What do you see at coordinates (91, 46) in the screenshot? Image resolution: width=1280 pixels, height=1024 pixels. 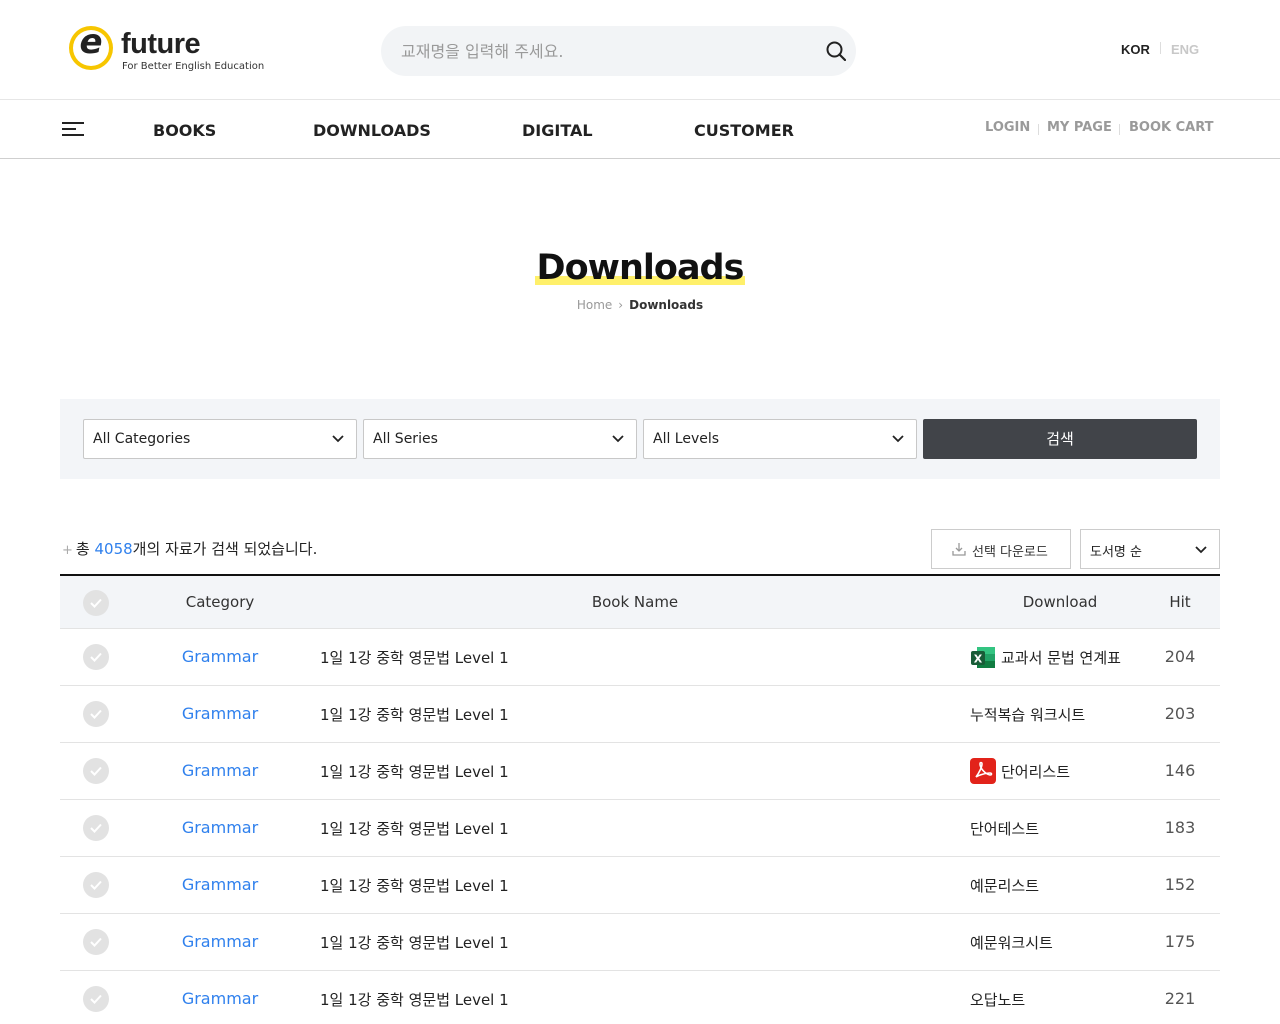 I see `logo-e-mark-icon` at bounding box center [91, 46].